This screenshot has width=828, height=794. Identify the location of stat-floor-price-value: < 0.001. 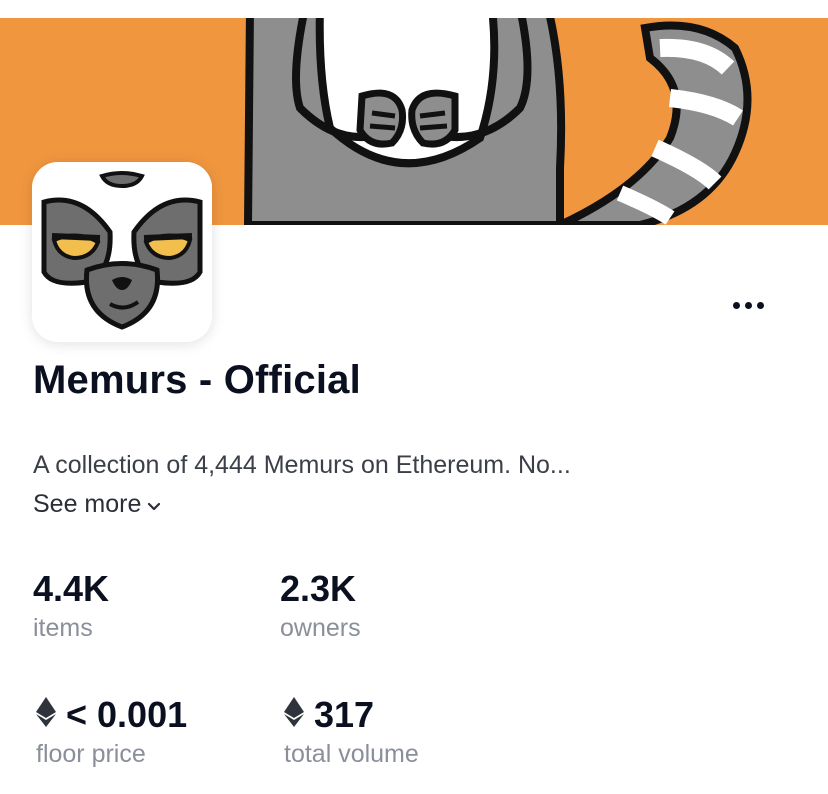
(127, 714).